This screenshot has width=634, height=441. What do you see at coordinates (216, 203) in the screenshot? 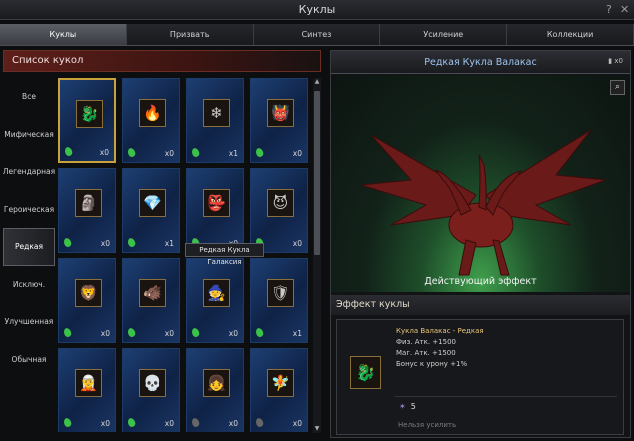
I see `fire-knight-doll-icon: 👺` at bounding box center [216, 203].